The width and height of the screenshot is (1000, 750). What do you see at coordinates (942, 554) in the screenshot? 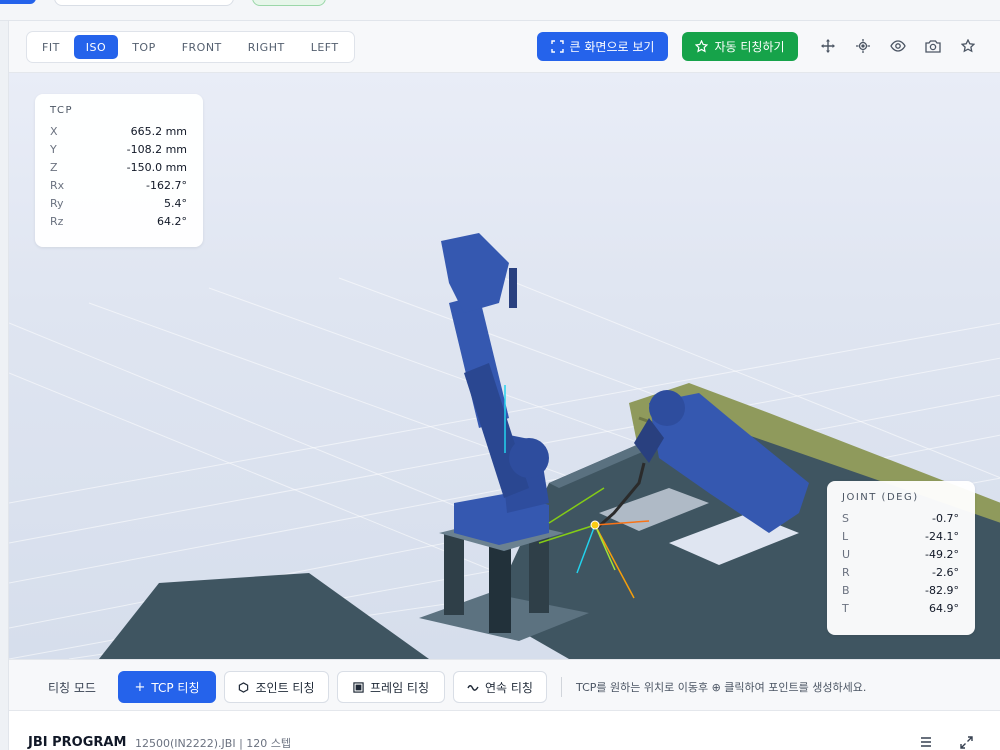
I see `joint-value: -49.2°` at bounding box center [942, 554].